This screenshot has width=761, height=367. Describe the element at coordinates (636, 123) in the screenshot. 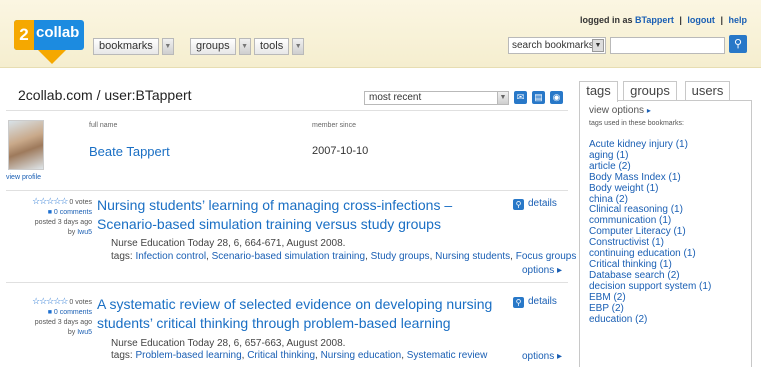

I see `tags-used-label: tags used in these bookmarks:` at that location.